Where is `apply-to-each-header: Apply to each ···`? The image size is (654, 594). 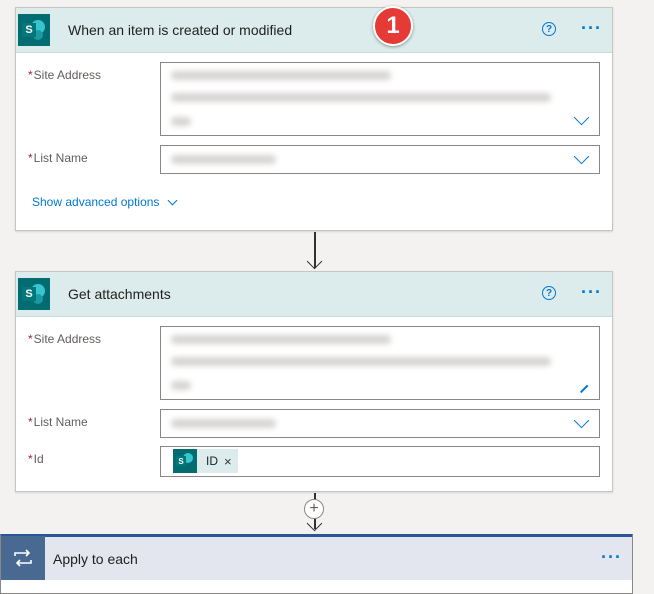
apply-to-each-header: Apply to each ··· is located at coordinates (316, 557).